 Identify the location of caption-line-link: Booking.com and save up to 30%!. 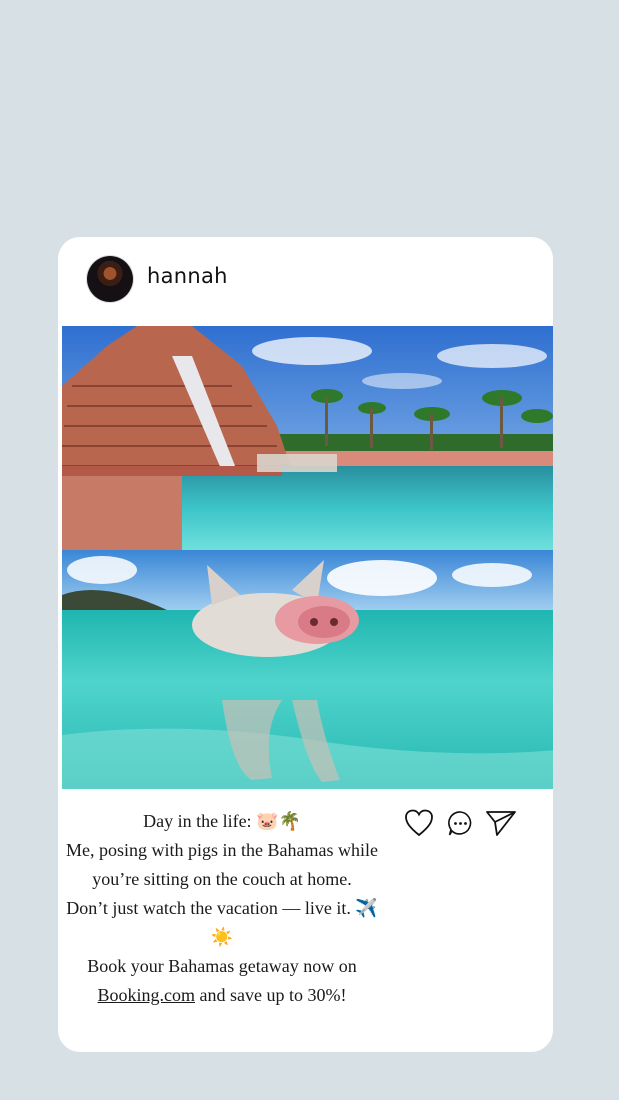
(222, 995).